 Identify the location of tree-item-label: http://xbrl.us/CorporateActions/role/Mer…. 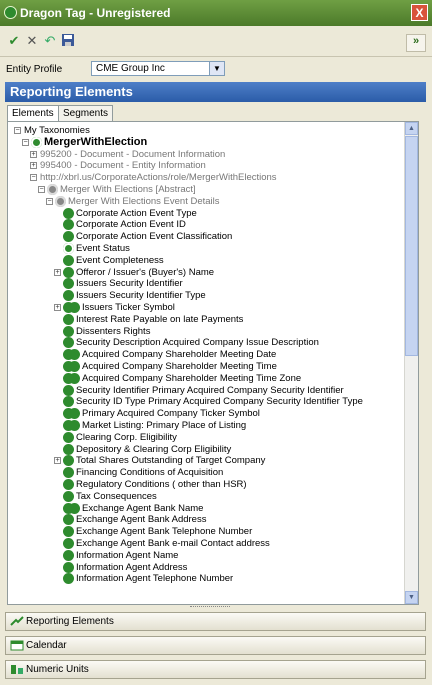
(158, 178).